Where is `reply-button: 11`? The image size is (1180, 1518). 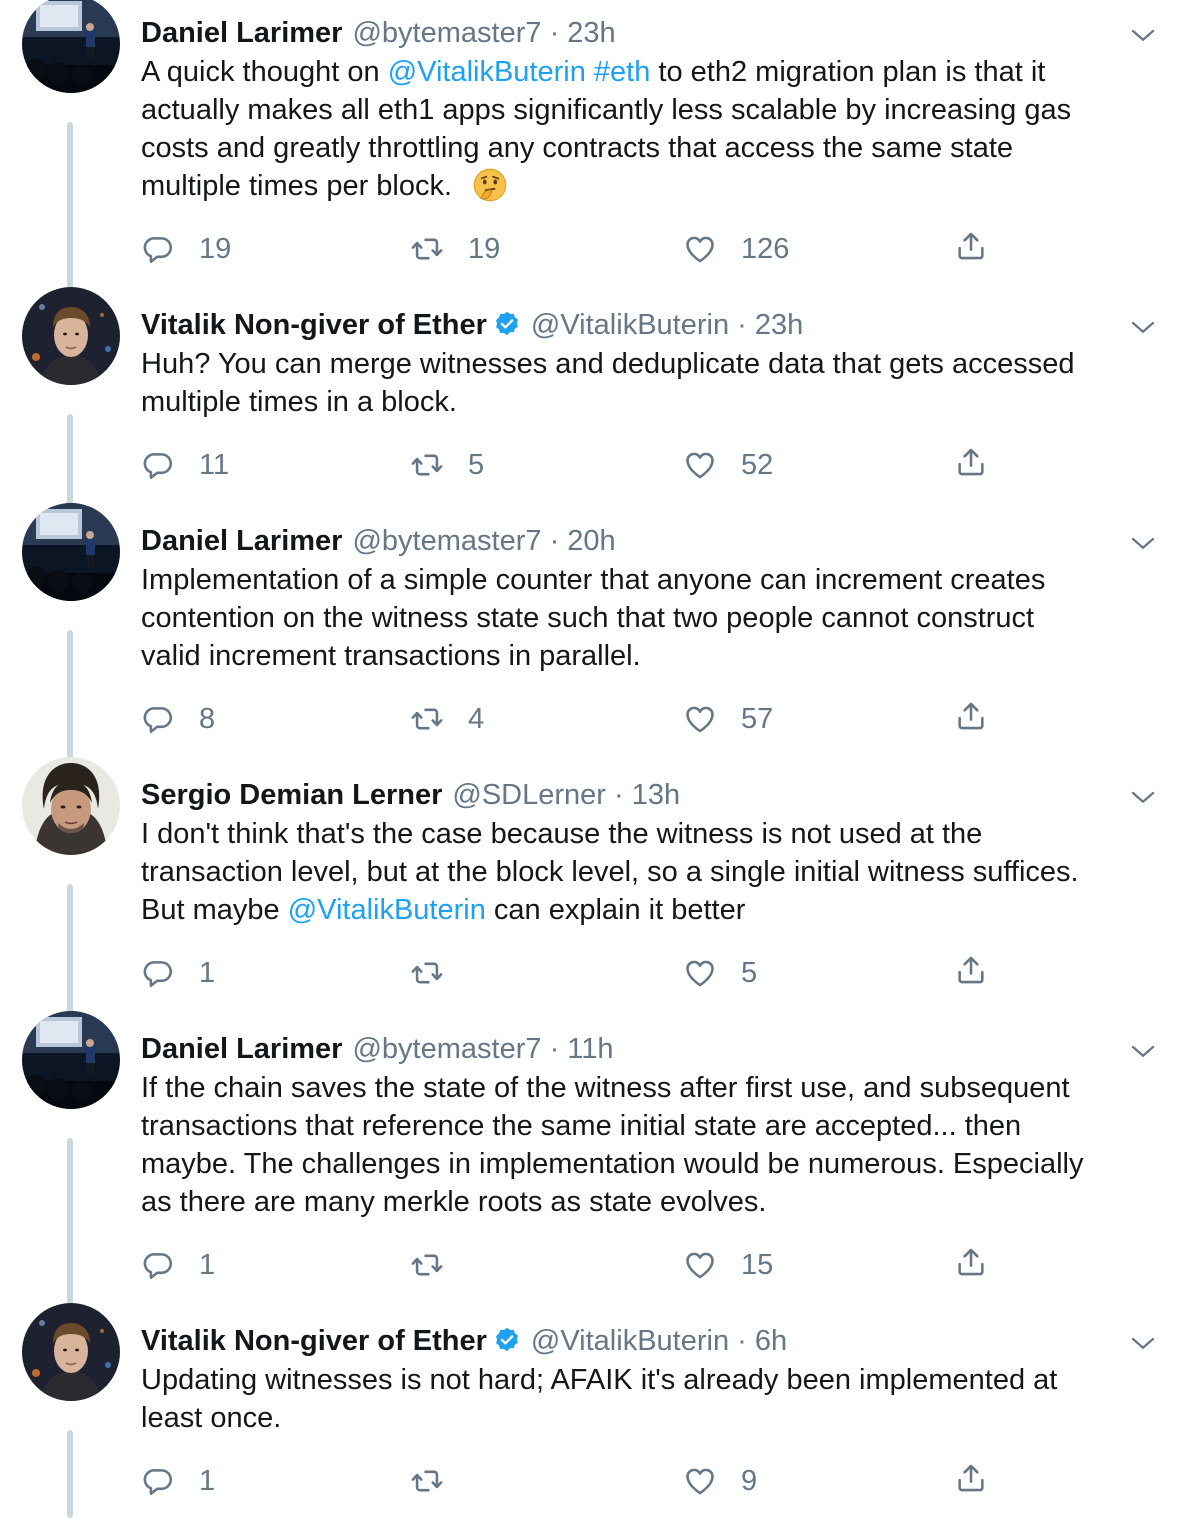
reply-button: 11 is located at coordinates (211, 465).